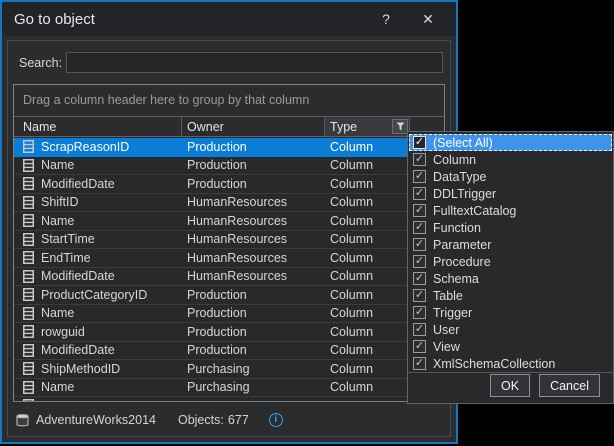  I want to click on filter-menu-item: ✓ Function, so click(510, 227).